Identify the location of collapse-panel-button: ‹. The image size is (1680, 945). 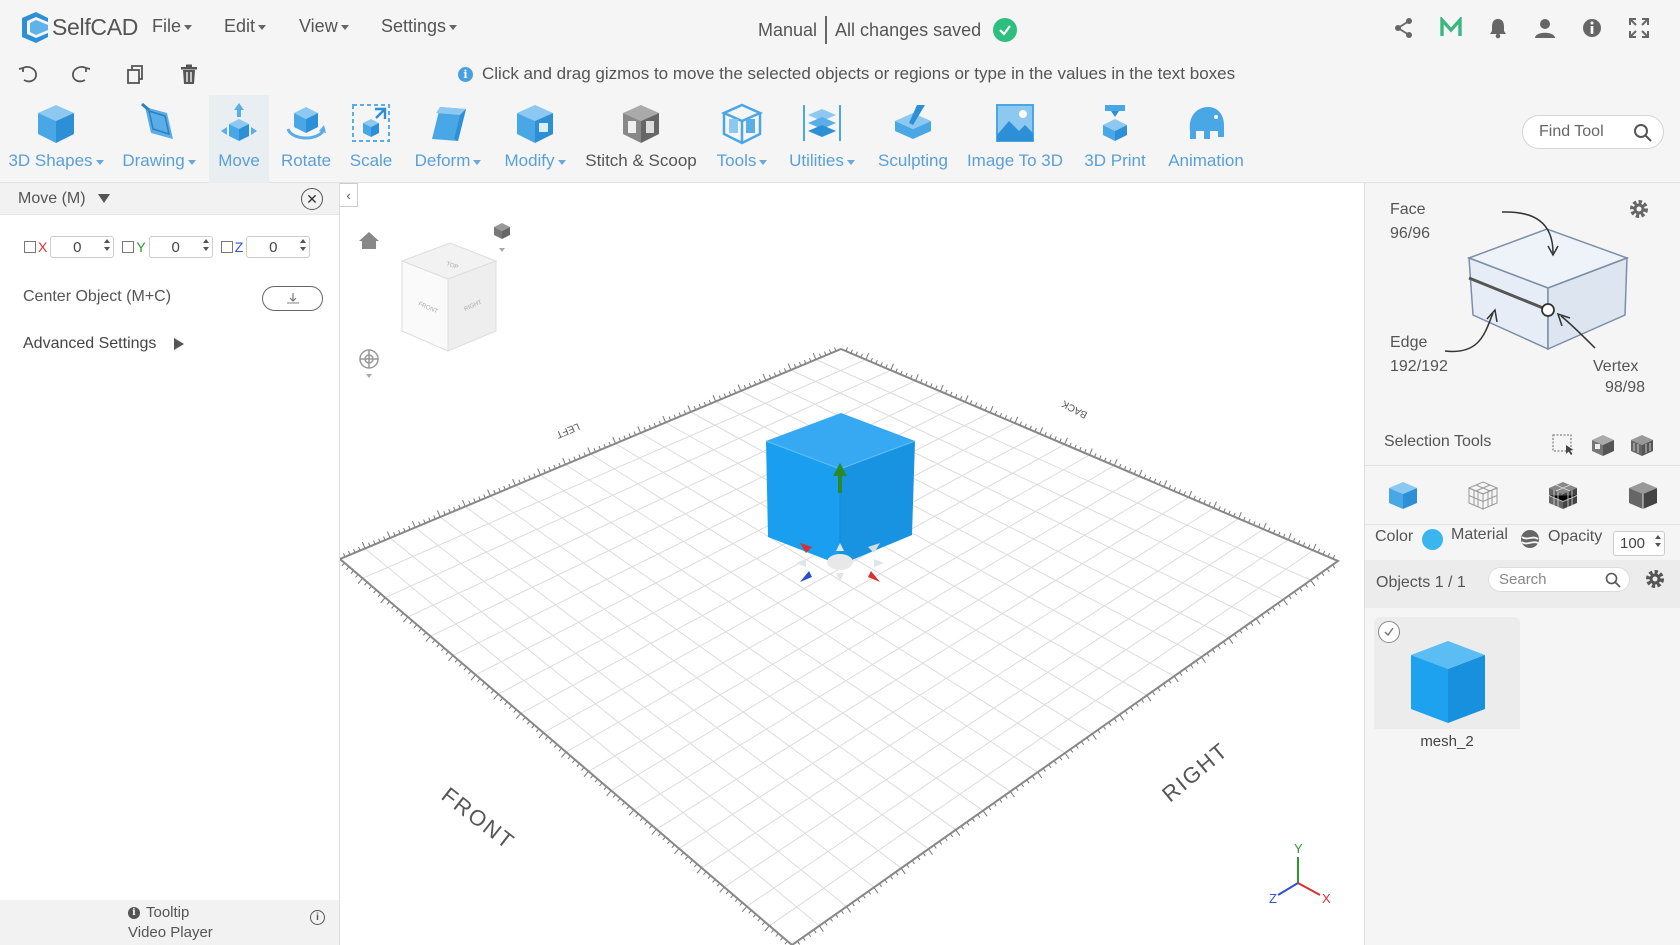
(349, 195).